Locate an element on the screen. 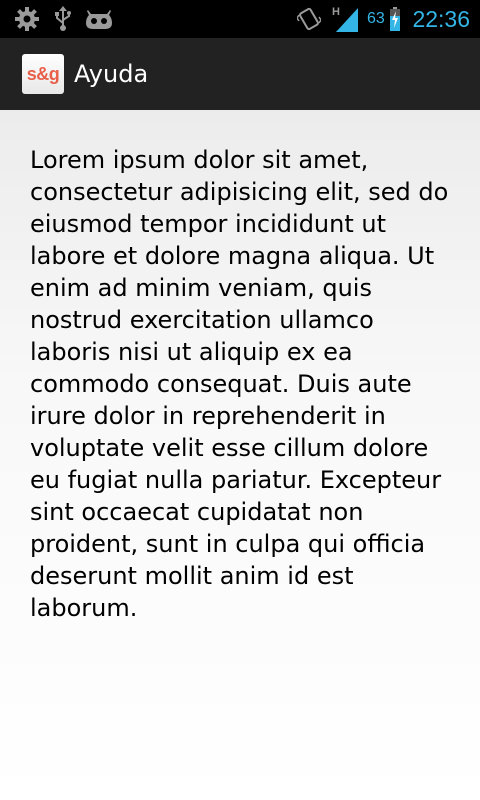  vibrate-icon is located at coordinates (309, 19).